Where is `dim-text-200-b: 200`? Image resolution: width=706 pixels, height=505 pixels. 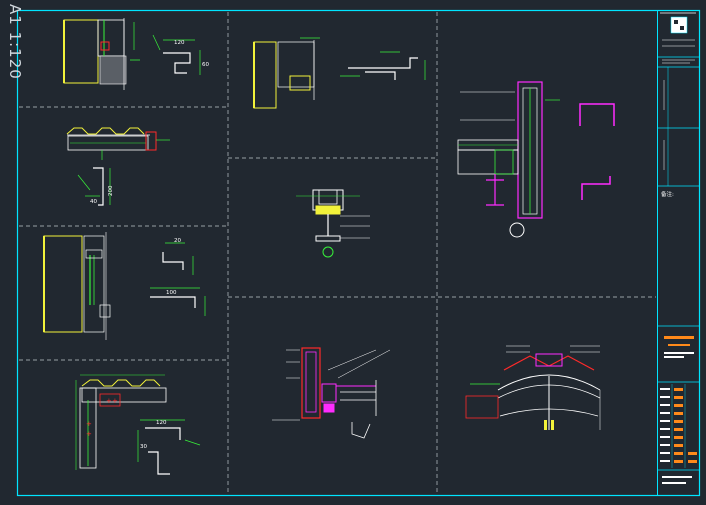 dim-text-200-b: 200 is located at coordinates (111, 190).